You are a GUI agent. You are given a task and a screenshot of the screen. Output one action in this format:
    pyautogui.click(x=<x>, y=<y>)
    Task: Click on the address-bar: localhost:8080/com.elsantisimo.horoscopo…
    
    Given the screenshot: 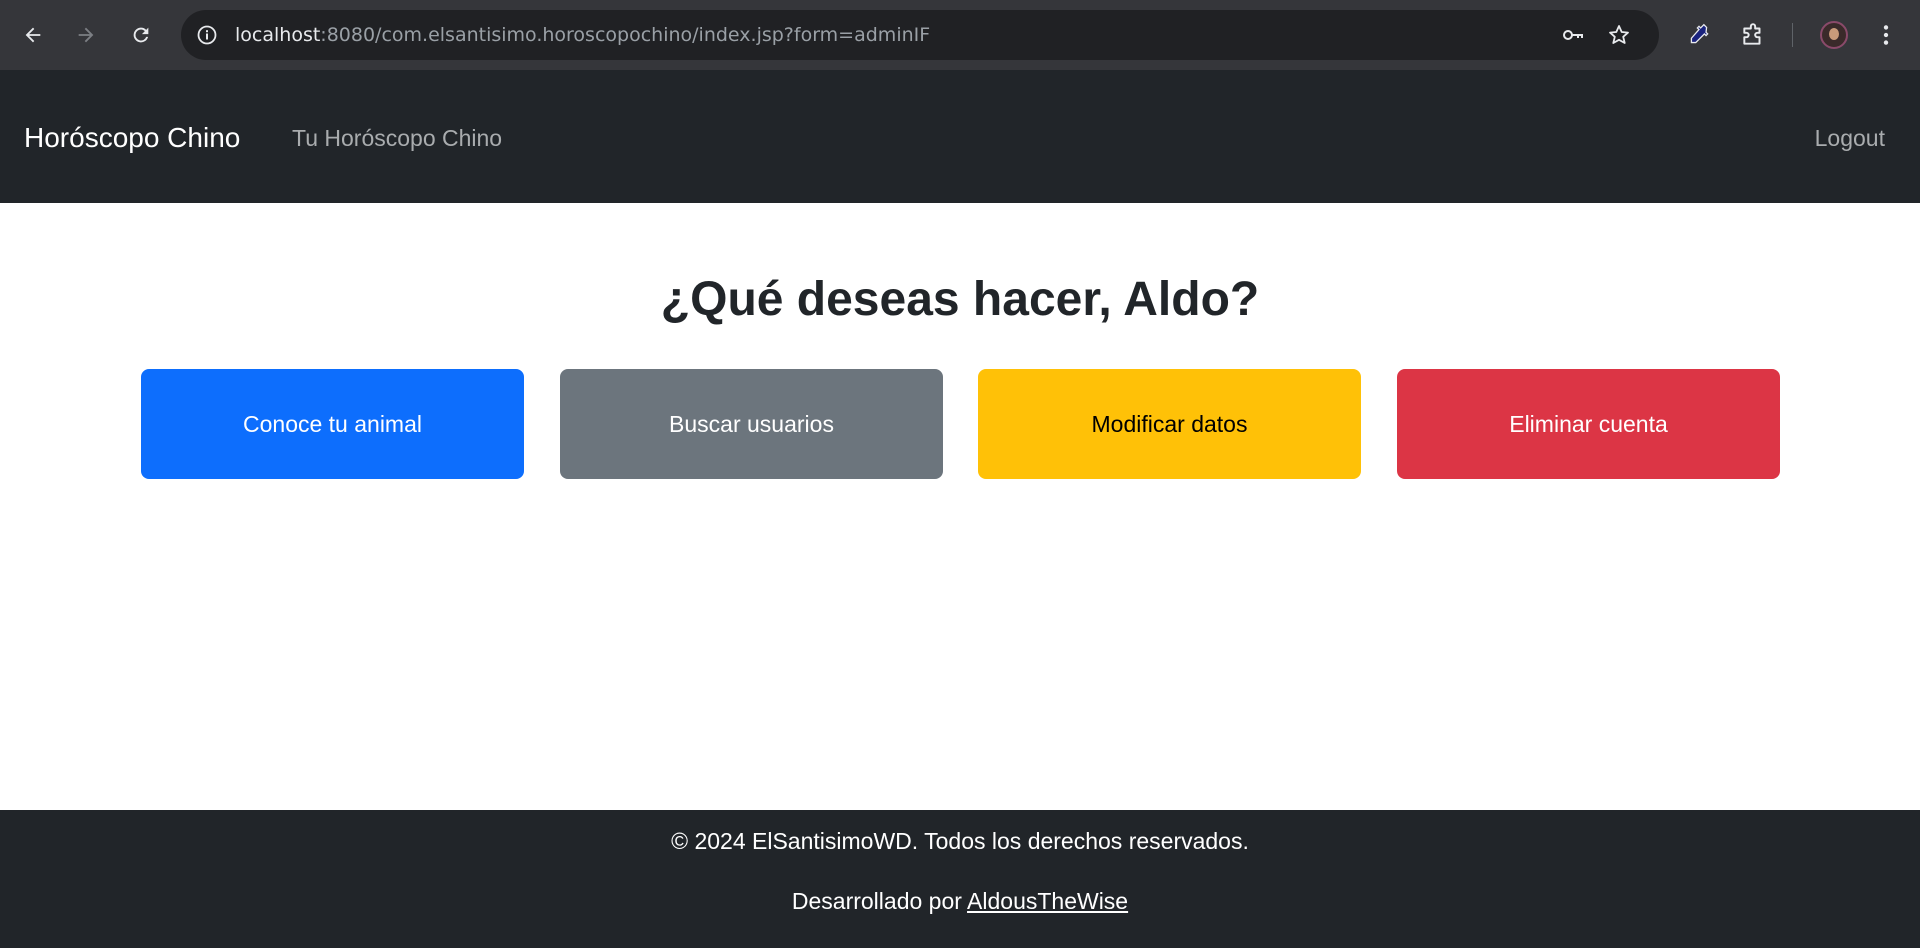 What is the action you would take?
    pyautogui.click(x=920, y=35)
    